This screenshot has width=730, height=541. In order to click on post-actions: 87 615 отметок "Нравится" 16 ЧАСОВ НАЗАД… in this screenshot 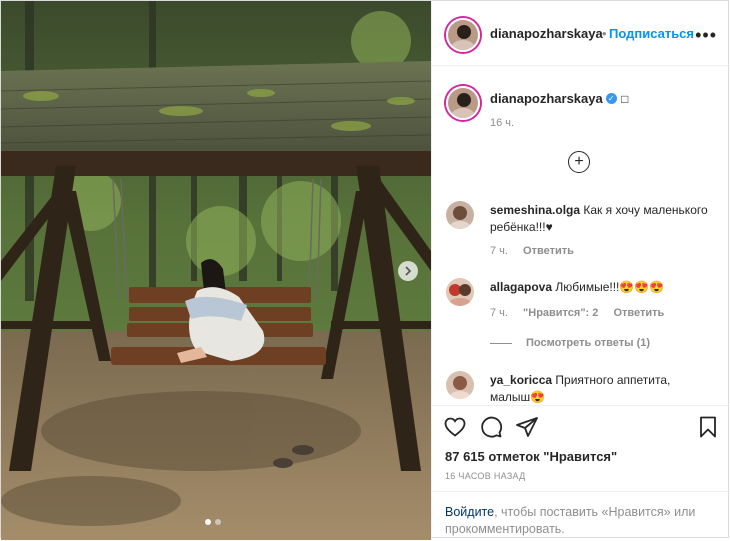, I will do `click(581, 473)`.